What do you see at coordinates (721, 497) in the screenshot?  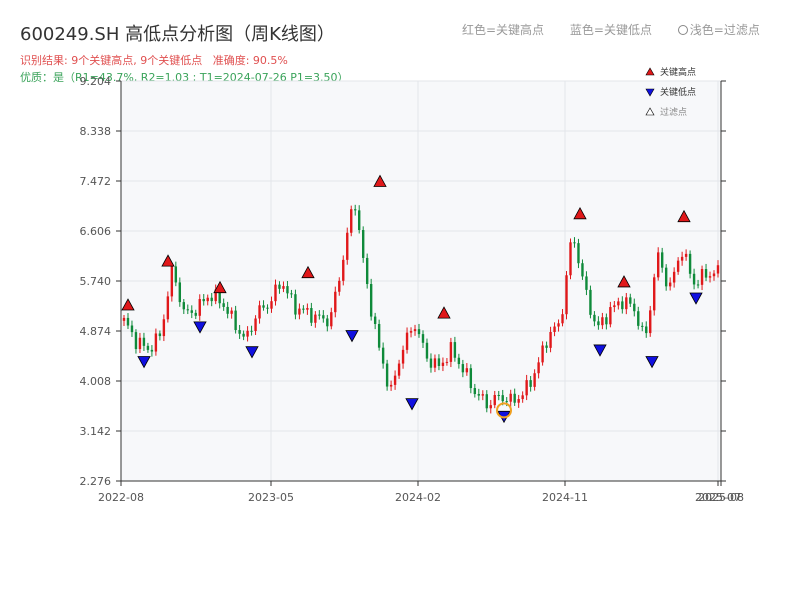 I see `x-tick-label: 2025-08` at bounding box center [721, 497].